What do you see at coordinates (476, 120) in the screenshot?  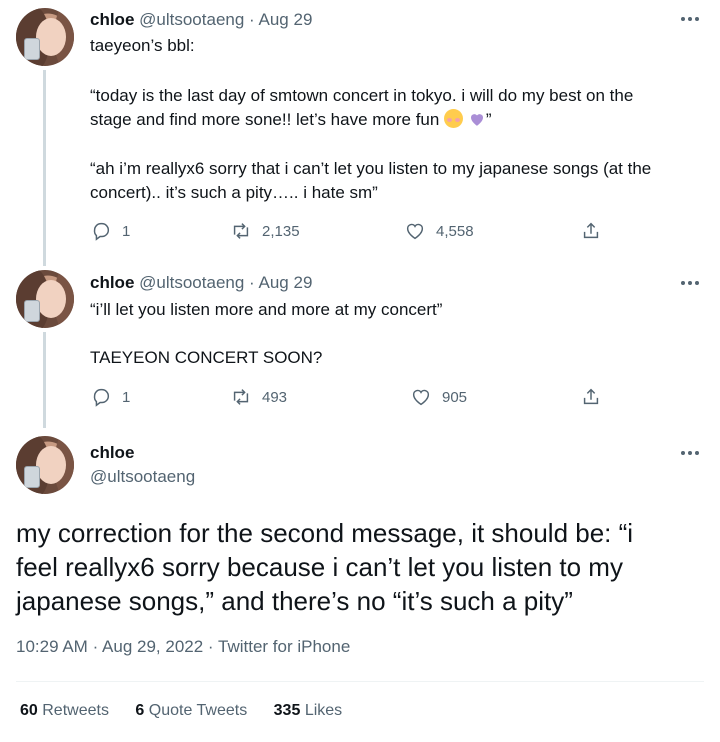 I see `purple-heart-emoji` at bounding box center [476, 120].